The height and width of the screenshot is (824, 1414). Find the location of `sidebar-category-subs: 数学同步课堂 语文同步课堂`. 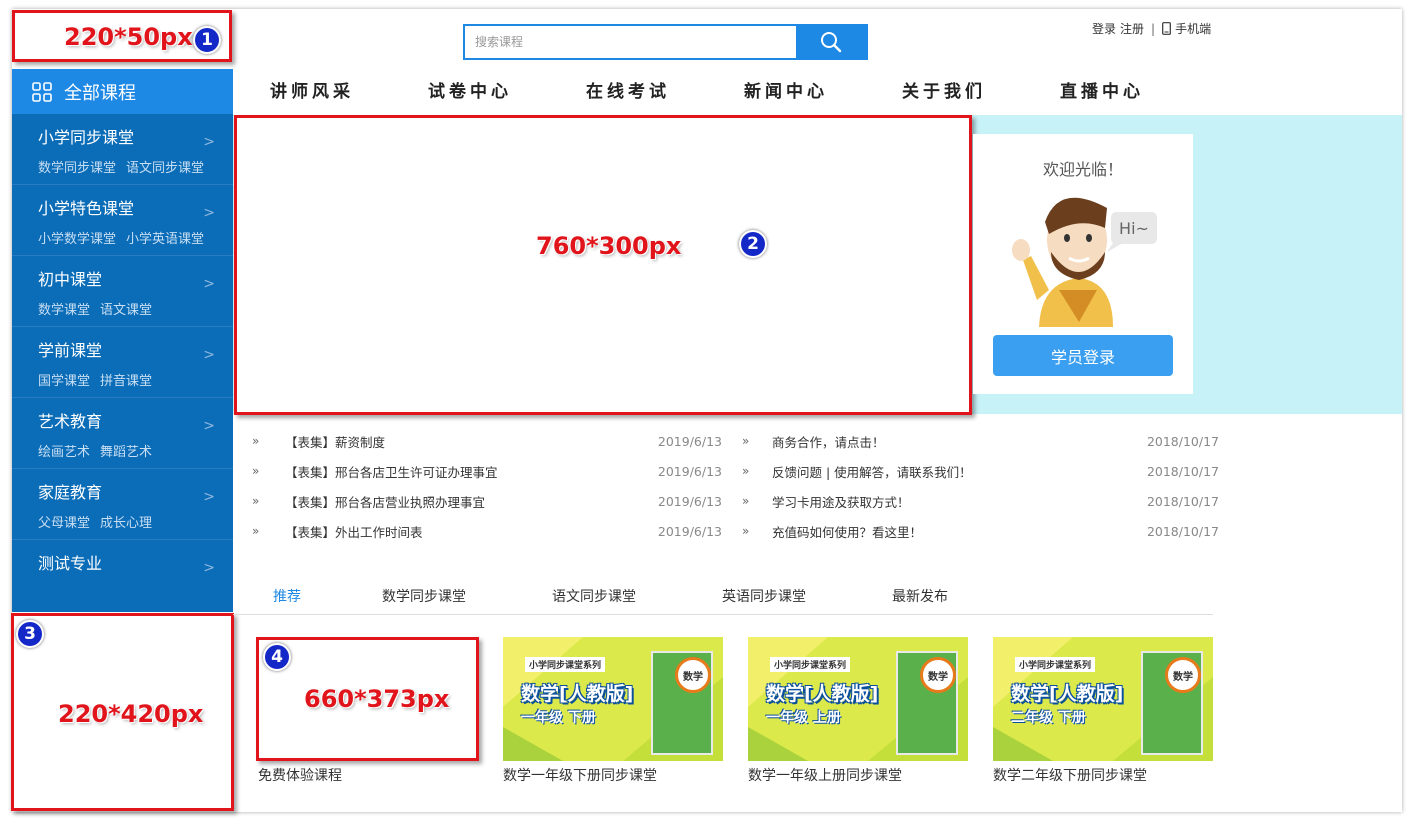

sidebar-category-subs: 数学同步课堂 语文同步课堂 is located at coordinates (135, 166).